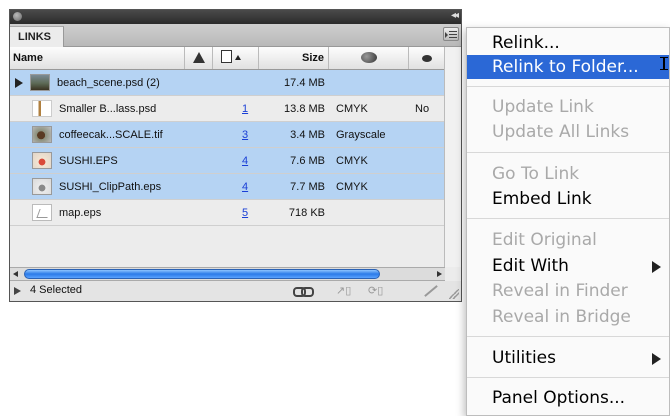  Describe the element at coordinates (664, 63) in the screenshot. I see `text-cursor-icon` at that location.